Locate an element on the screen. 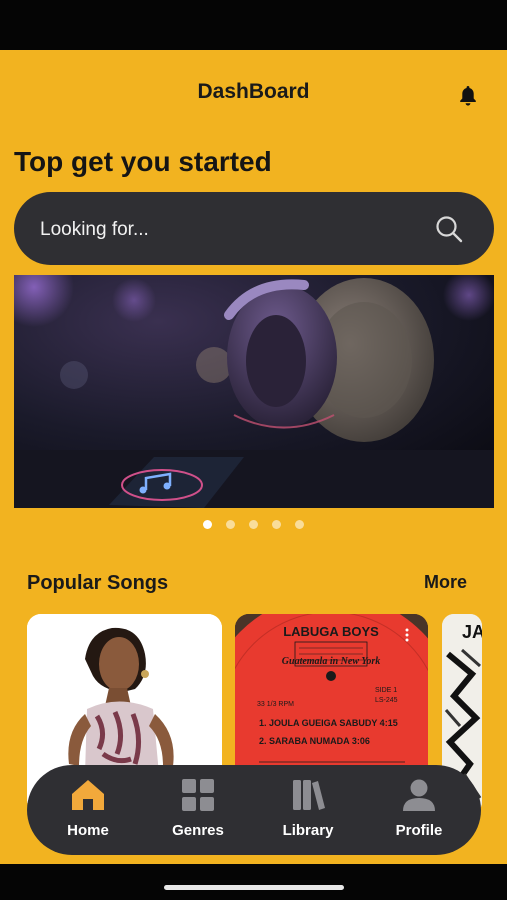 The height and width of the screenshot is (900, 507). section-heading: Top get you started is located at coordinates (143, 161).